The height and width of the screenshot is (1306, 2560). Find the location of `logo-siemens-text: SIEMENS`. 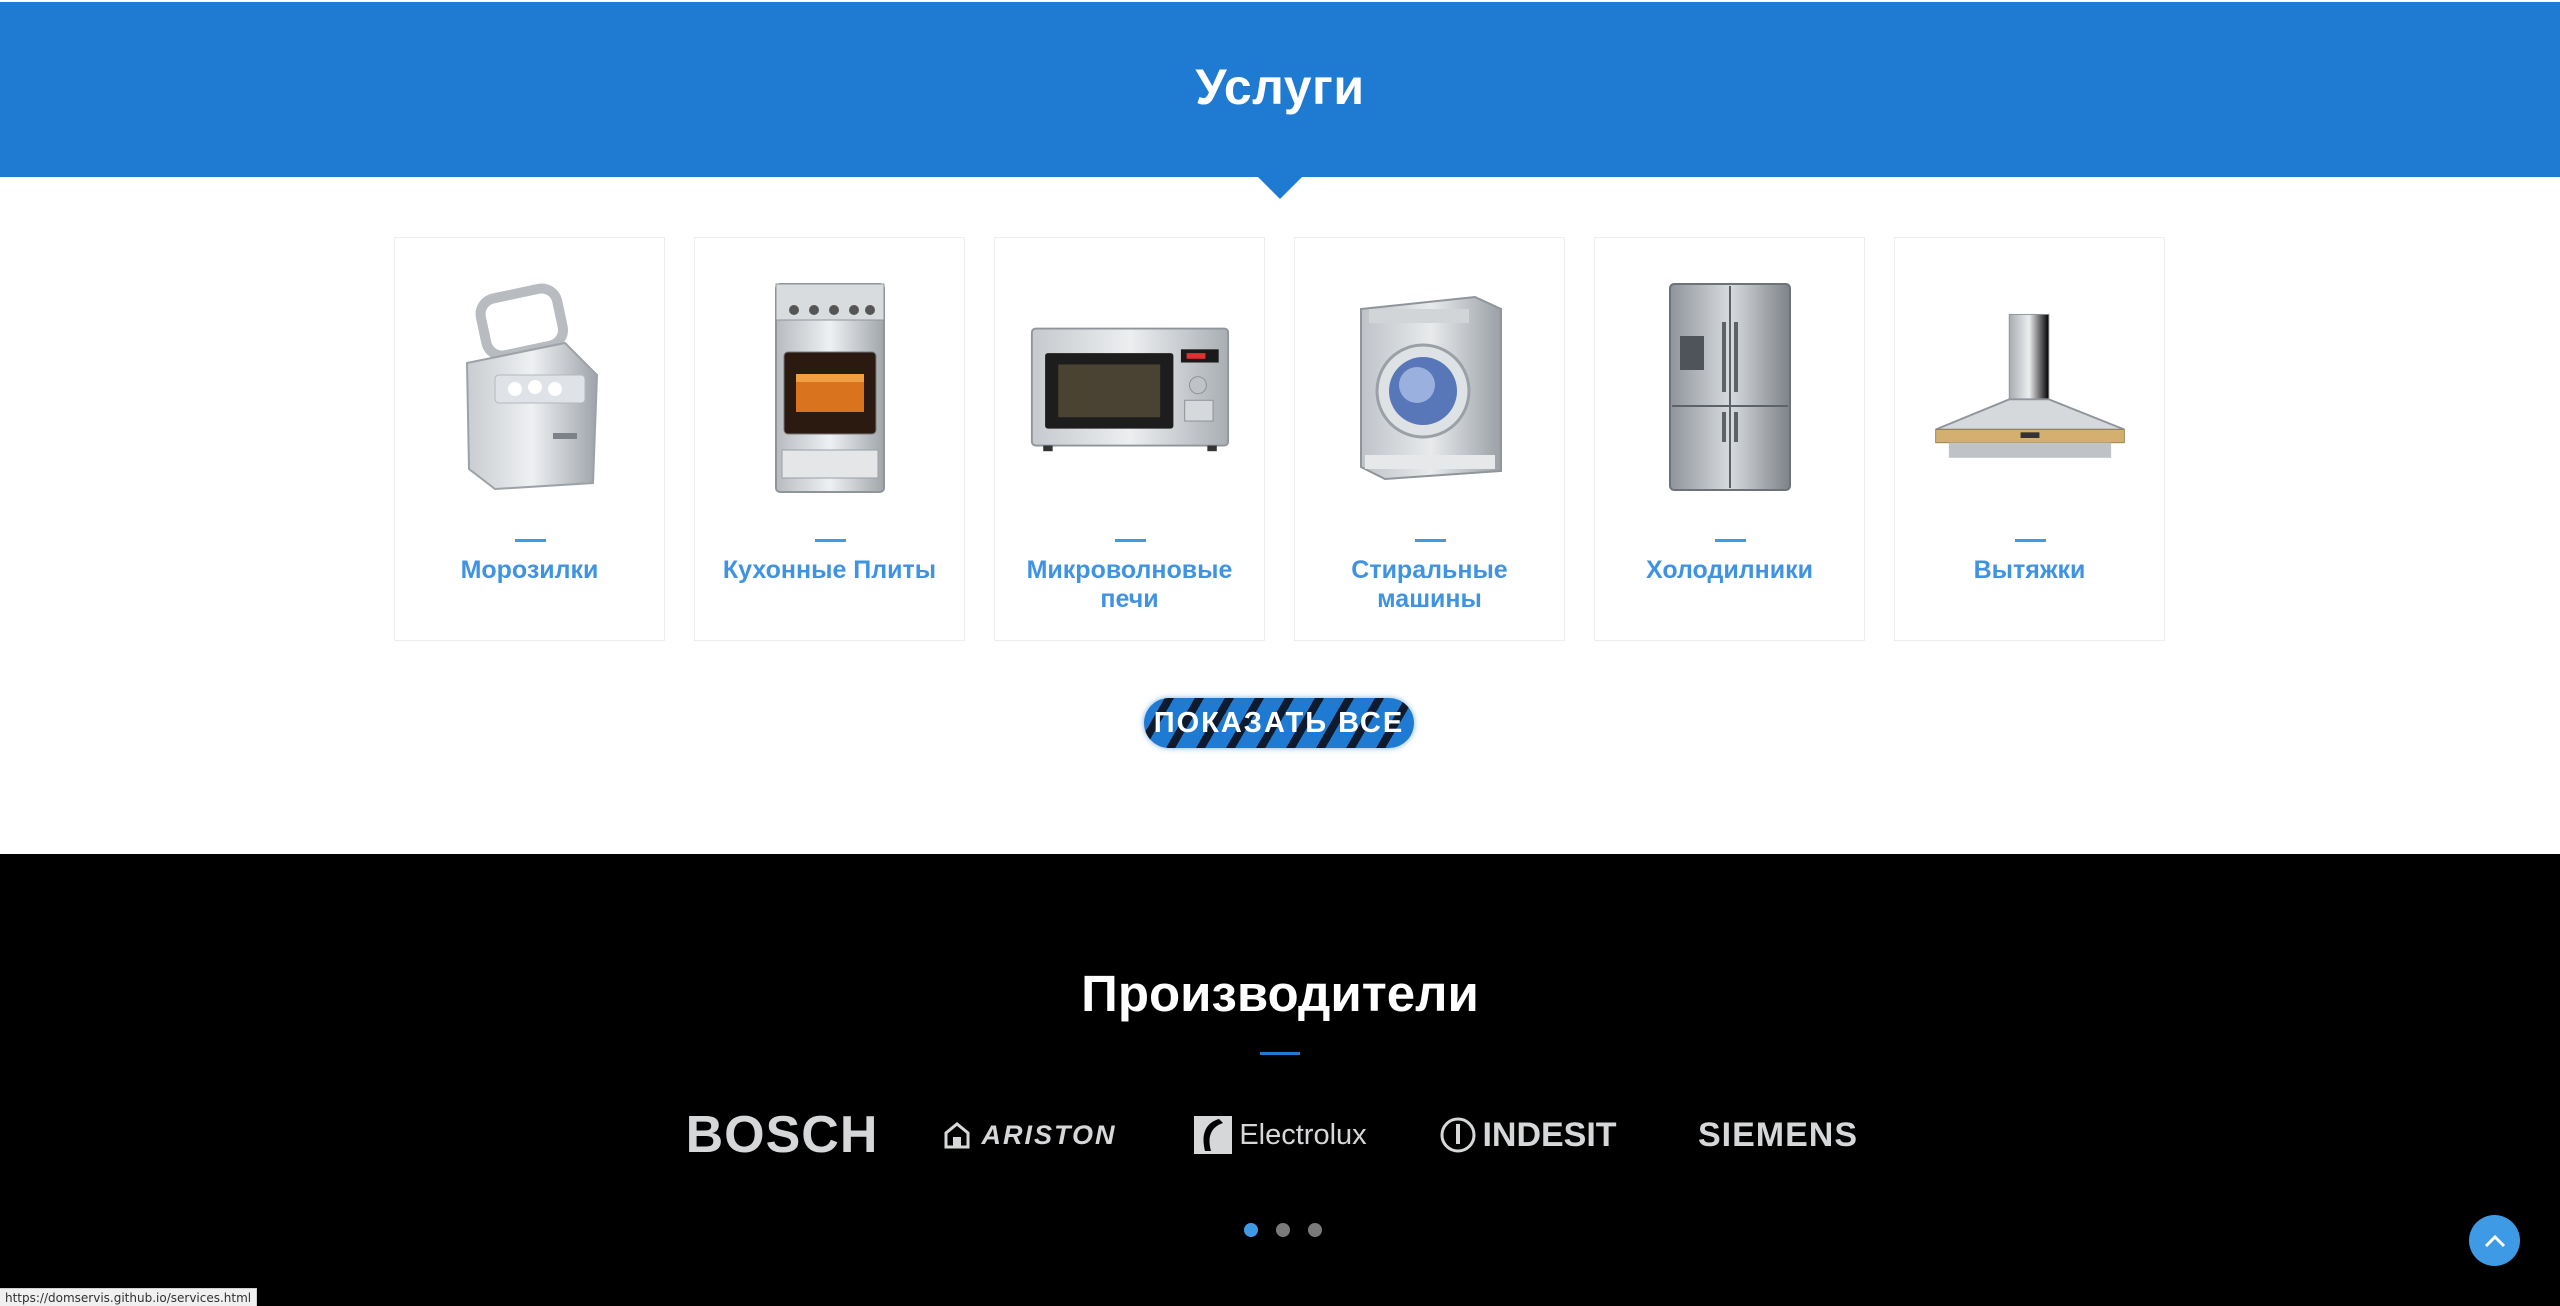

logo-siemens-text: SIEMENS is located at coordinates (1778, 1134).